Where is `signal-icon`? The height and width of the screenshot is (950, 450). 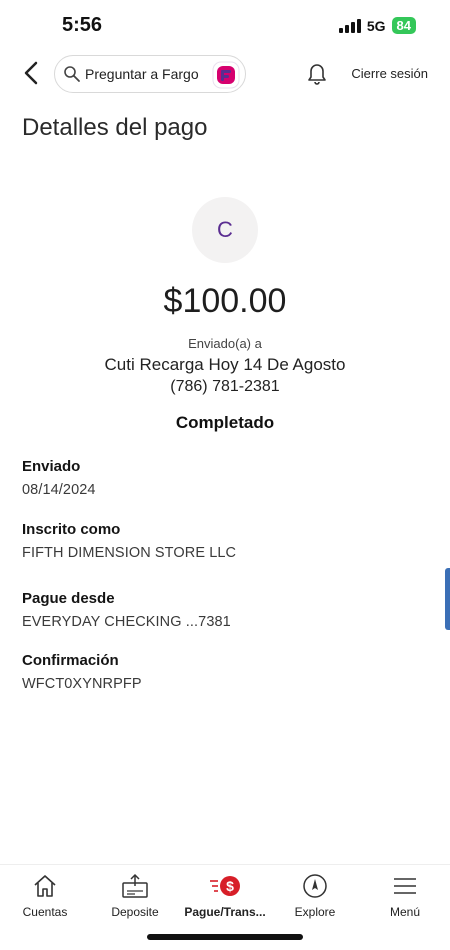
signal-icon is located at coordinates (349, 25).